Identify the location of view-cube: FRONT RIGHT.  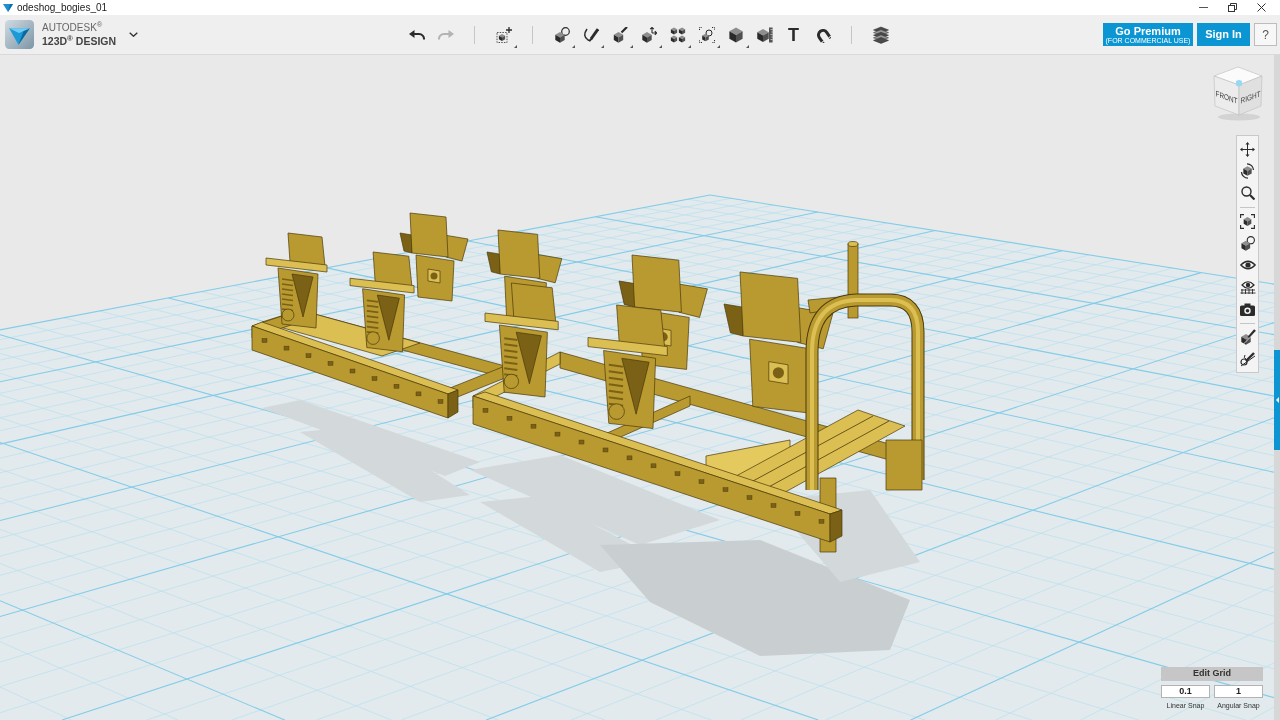
(1238, 92).